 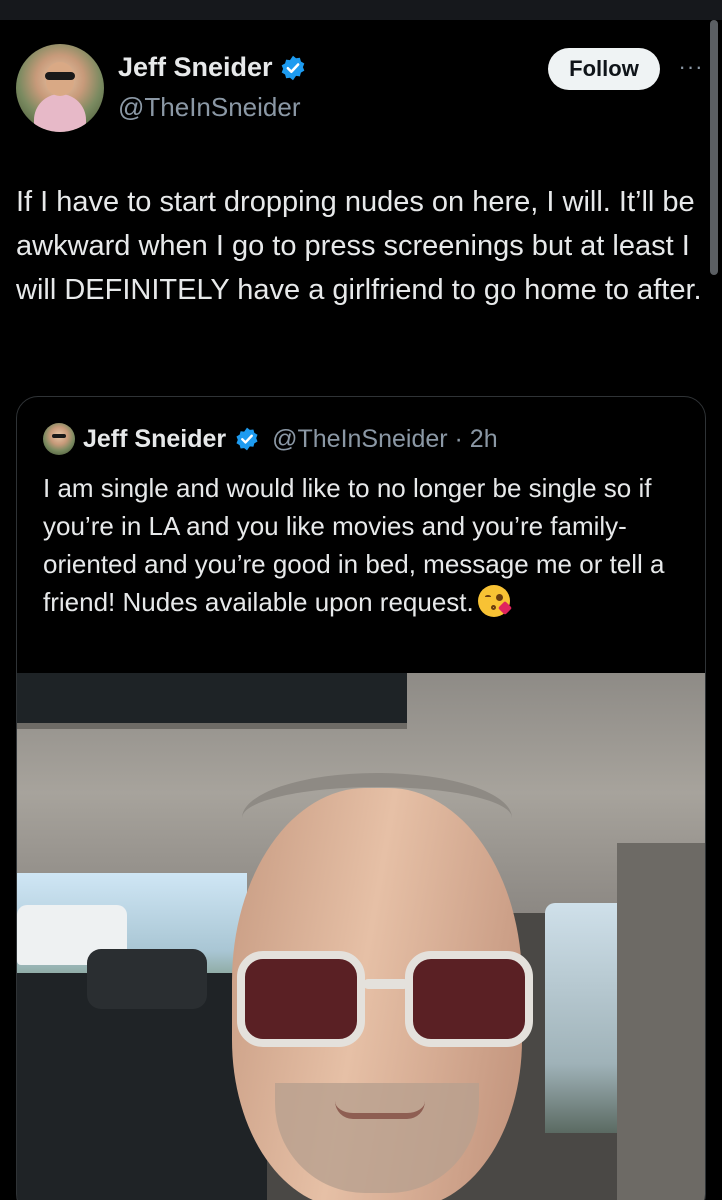 I want to click on author-handle: @TheInSneider, so click(x=209, y=107).